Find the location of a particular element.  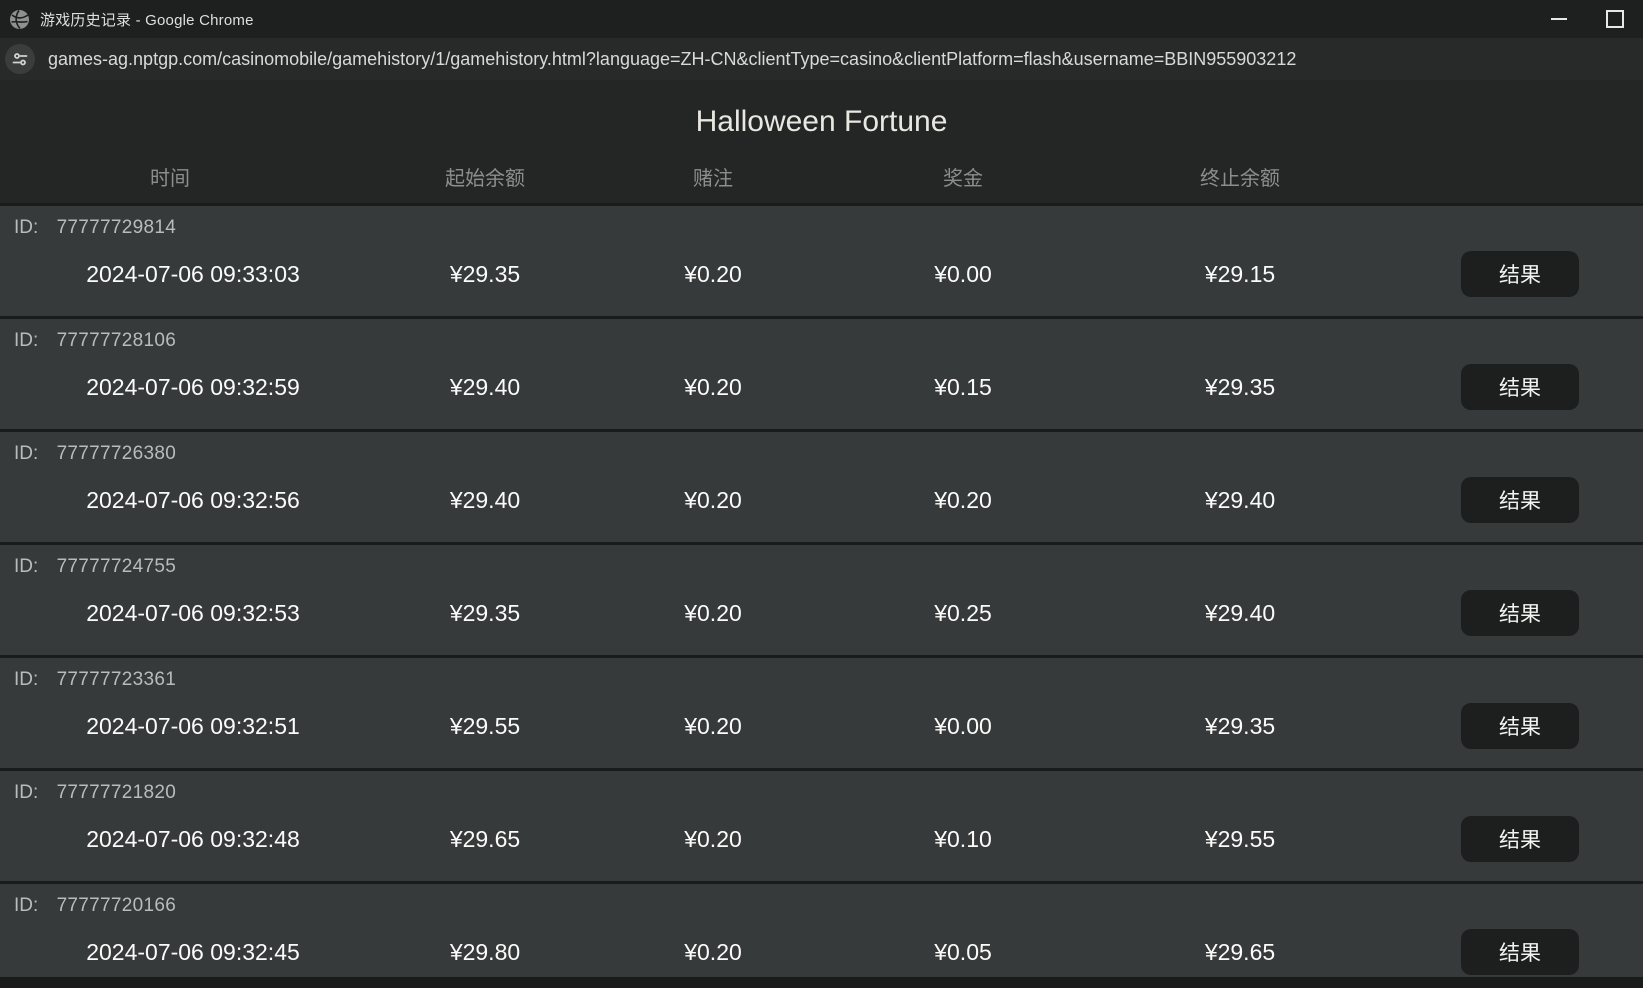

time-cell: 2024-07-06 09:32:56 is located at coordinates (193, 499).